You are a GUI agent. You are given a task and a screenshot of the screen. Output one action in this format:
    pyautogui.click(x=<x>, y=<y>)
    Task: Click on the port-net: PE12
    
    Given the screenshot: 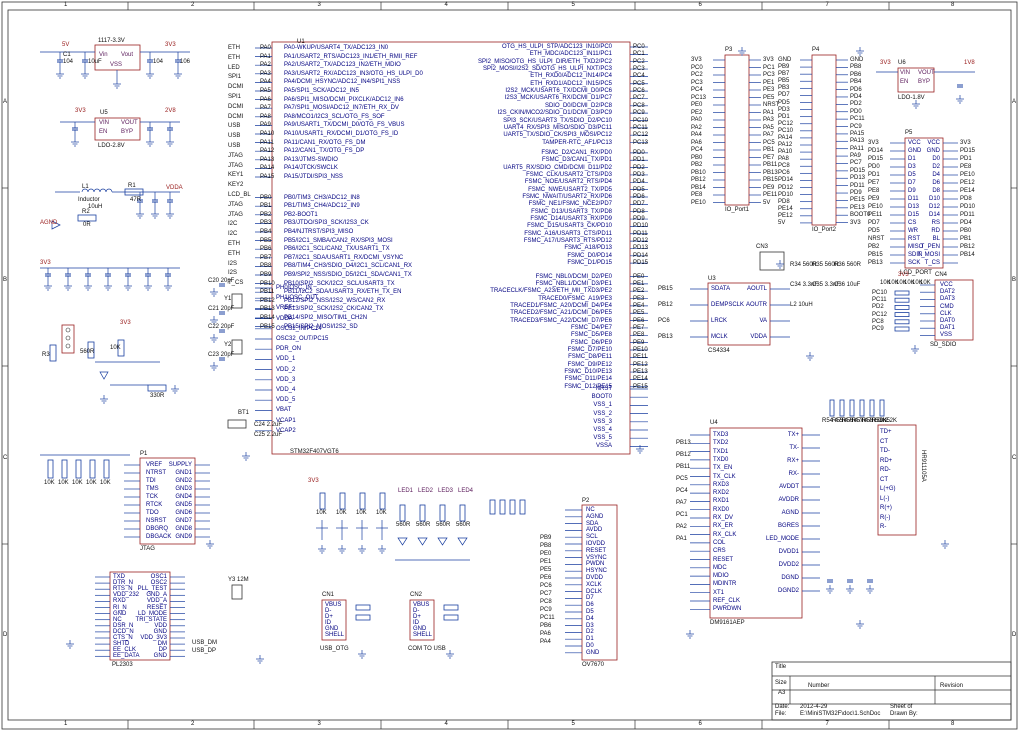 What is the action you would take?
    pyautogui.click(x=785, y=215)
    